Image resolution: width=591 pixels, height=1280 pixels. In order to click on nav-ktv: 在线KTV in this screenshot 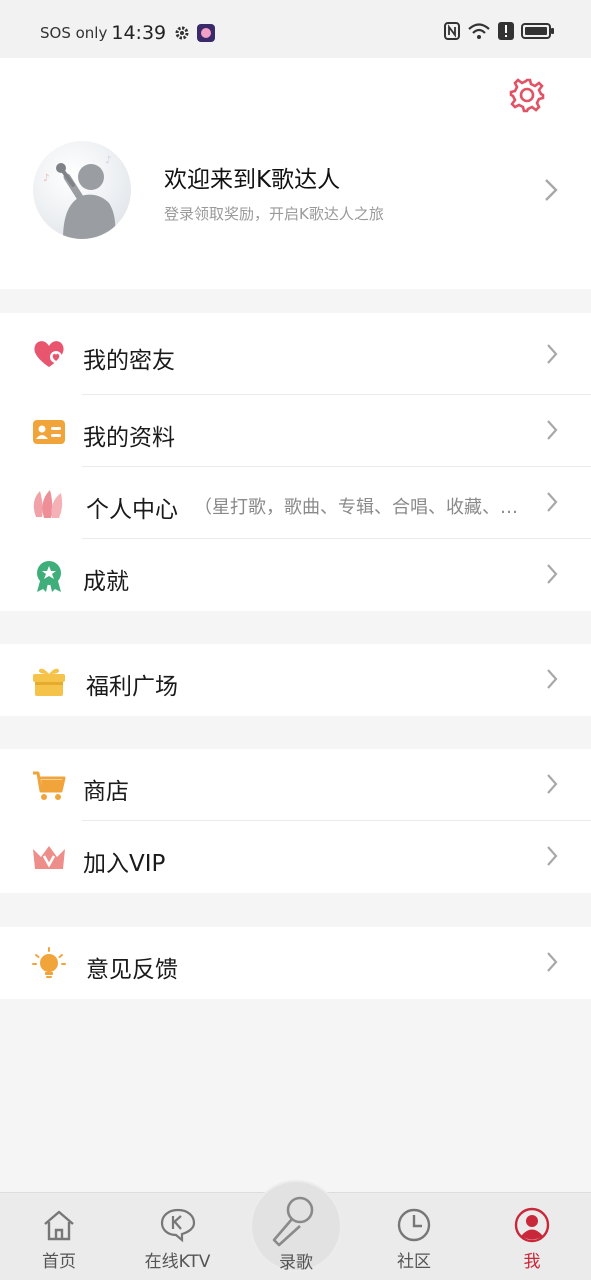, I will do `click(177, 1236)`.